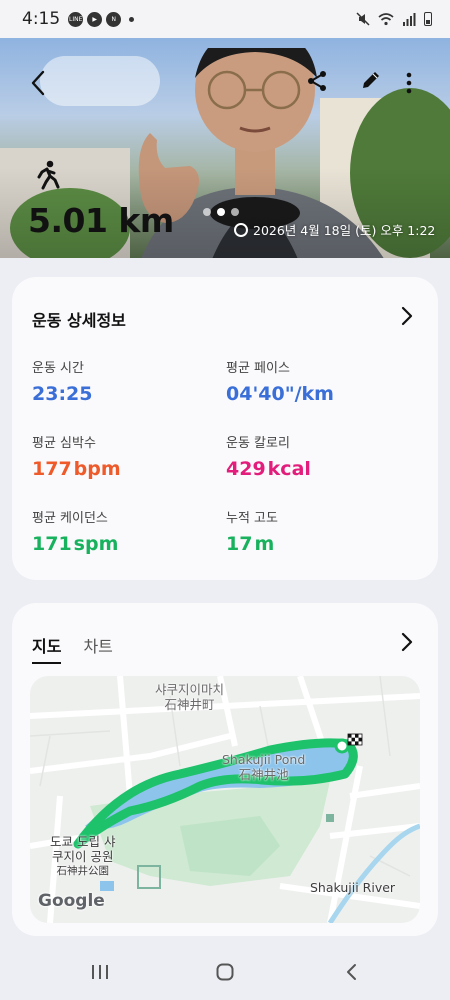 This screenshot has height=1000, width=450. Describe the element at coordinates (76, 19) in the screenshot. I see `line-notification-icon: LINE` at that location.